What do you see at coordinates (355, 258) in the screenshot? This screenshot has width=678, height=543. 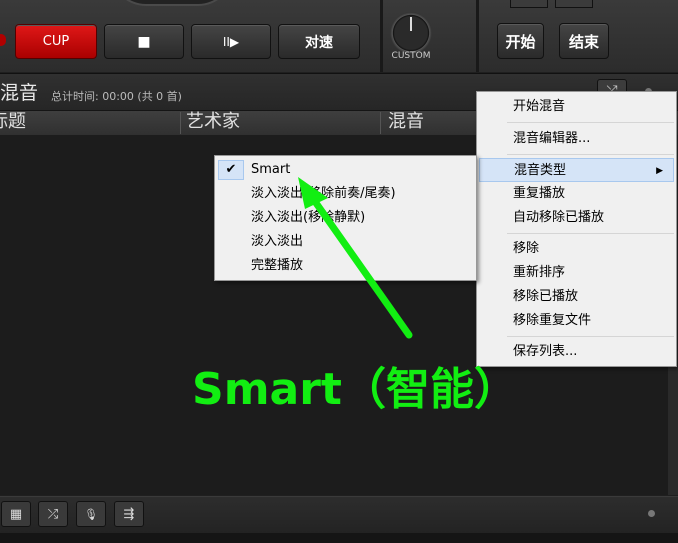 I see `annotation-arrow` at bounding box center [355, 258].